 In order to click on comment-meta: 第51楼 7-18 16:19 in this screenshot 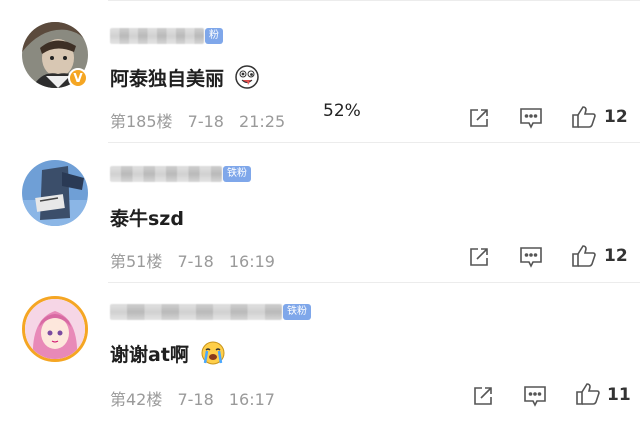, I will do `click(197, 260)`.